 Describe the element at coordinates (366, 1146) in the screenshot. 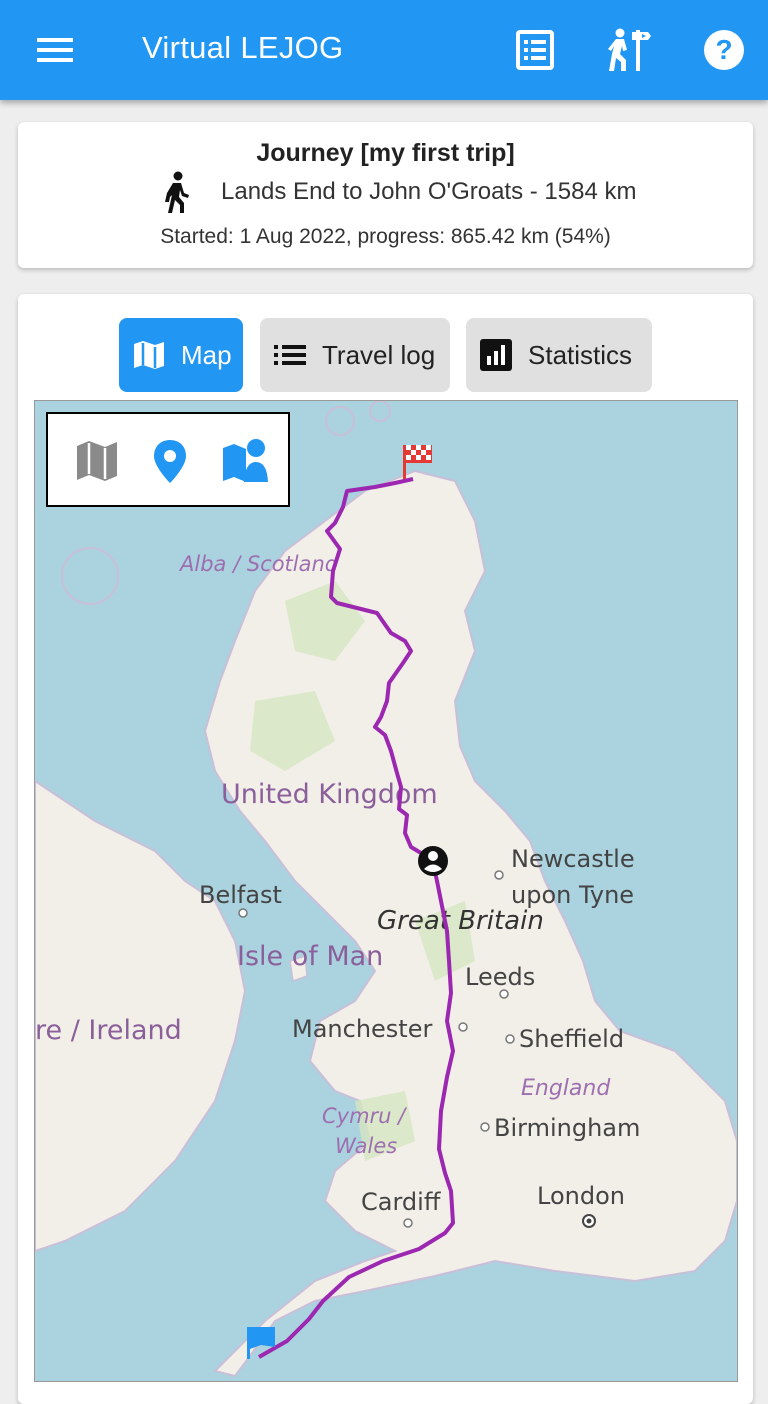

I see `label-wales: Wales` at that location.